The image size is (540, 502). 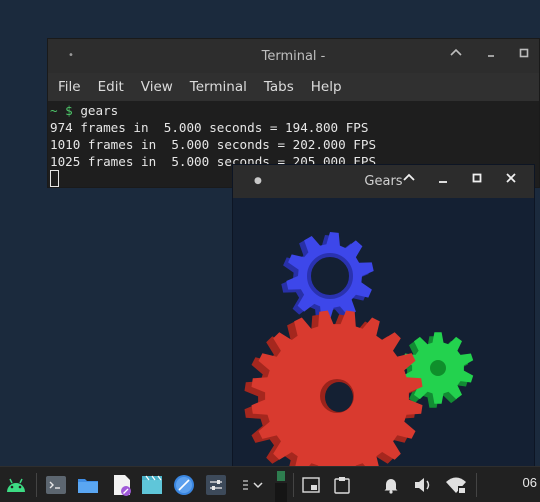 I want to click on clipboard-icon, so click(x=342, y=484).